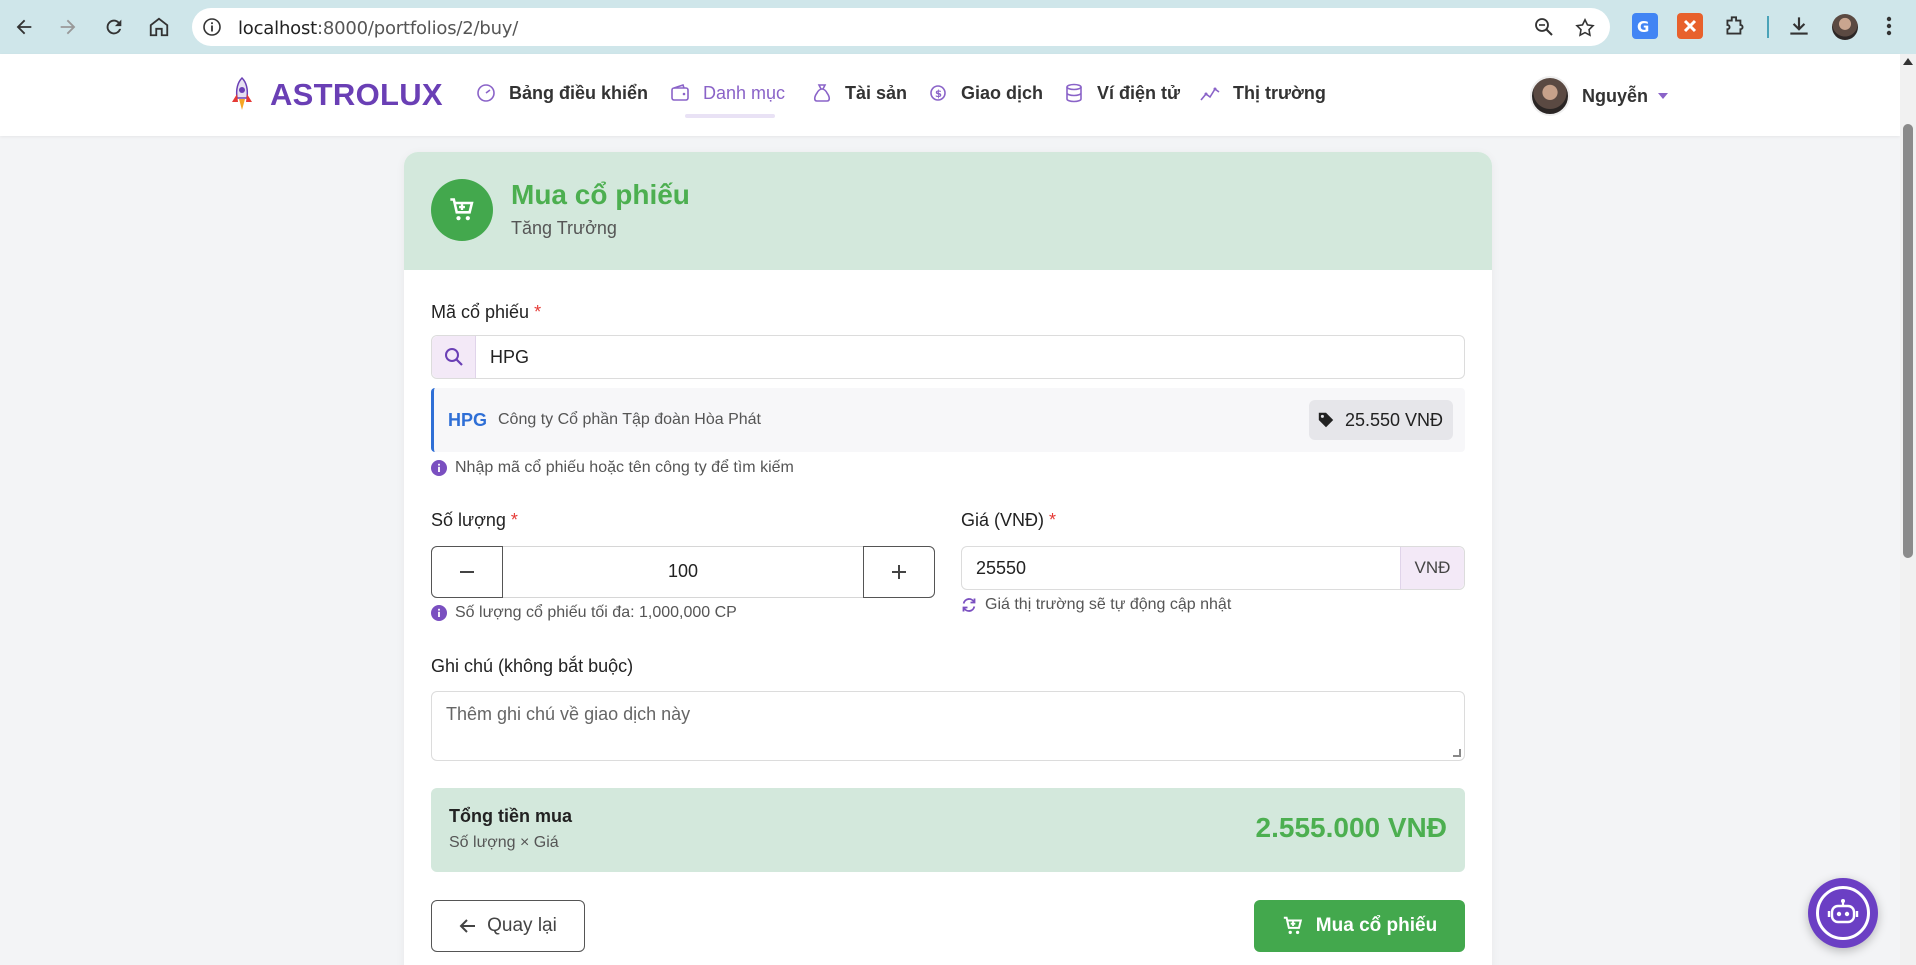 This screenshot has width=1916, height=965. What do you see at coordinates (948, 726) in the screenshot?
I see `note-textarea: Thêm ghi chú về giao dịch này` at bounding box center [948, 726].